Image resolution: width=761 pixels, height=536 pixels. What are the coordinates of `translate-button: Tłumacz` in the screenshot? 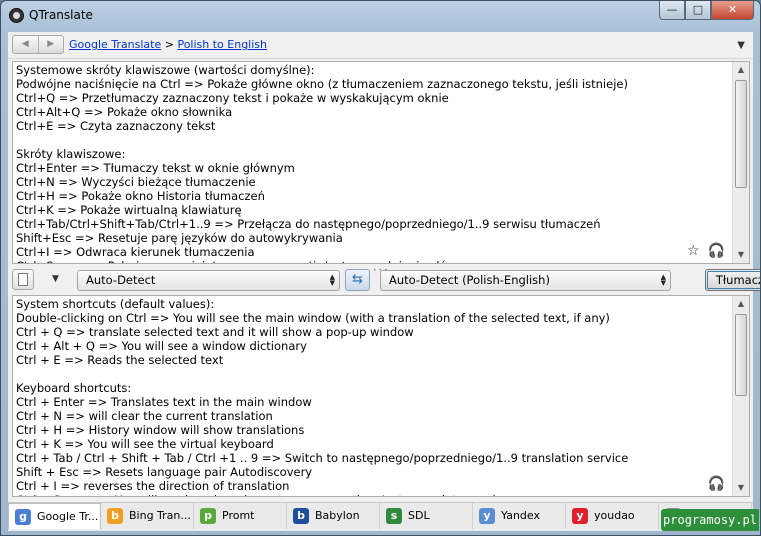 It's located at (732, 280).